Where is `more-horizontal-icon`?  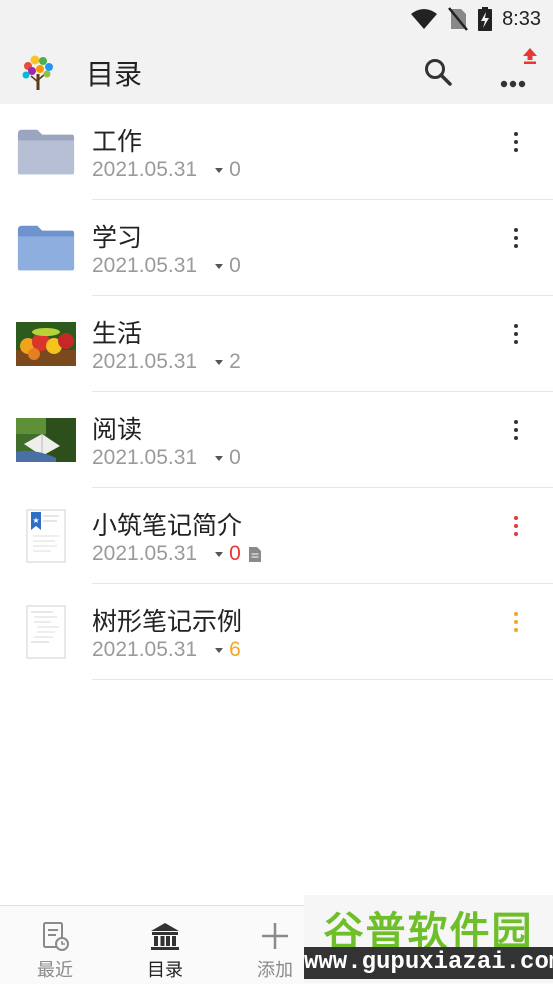
more-horizontal-icon is located at coordinates (513, 84).